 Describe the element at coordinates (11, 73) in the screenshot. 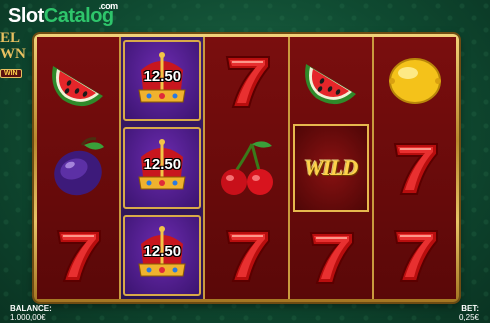

I see `game-logo-line3: WIN` at that location.